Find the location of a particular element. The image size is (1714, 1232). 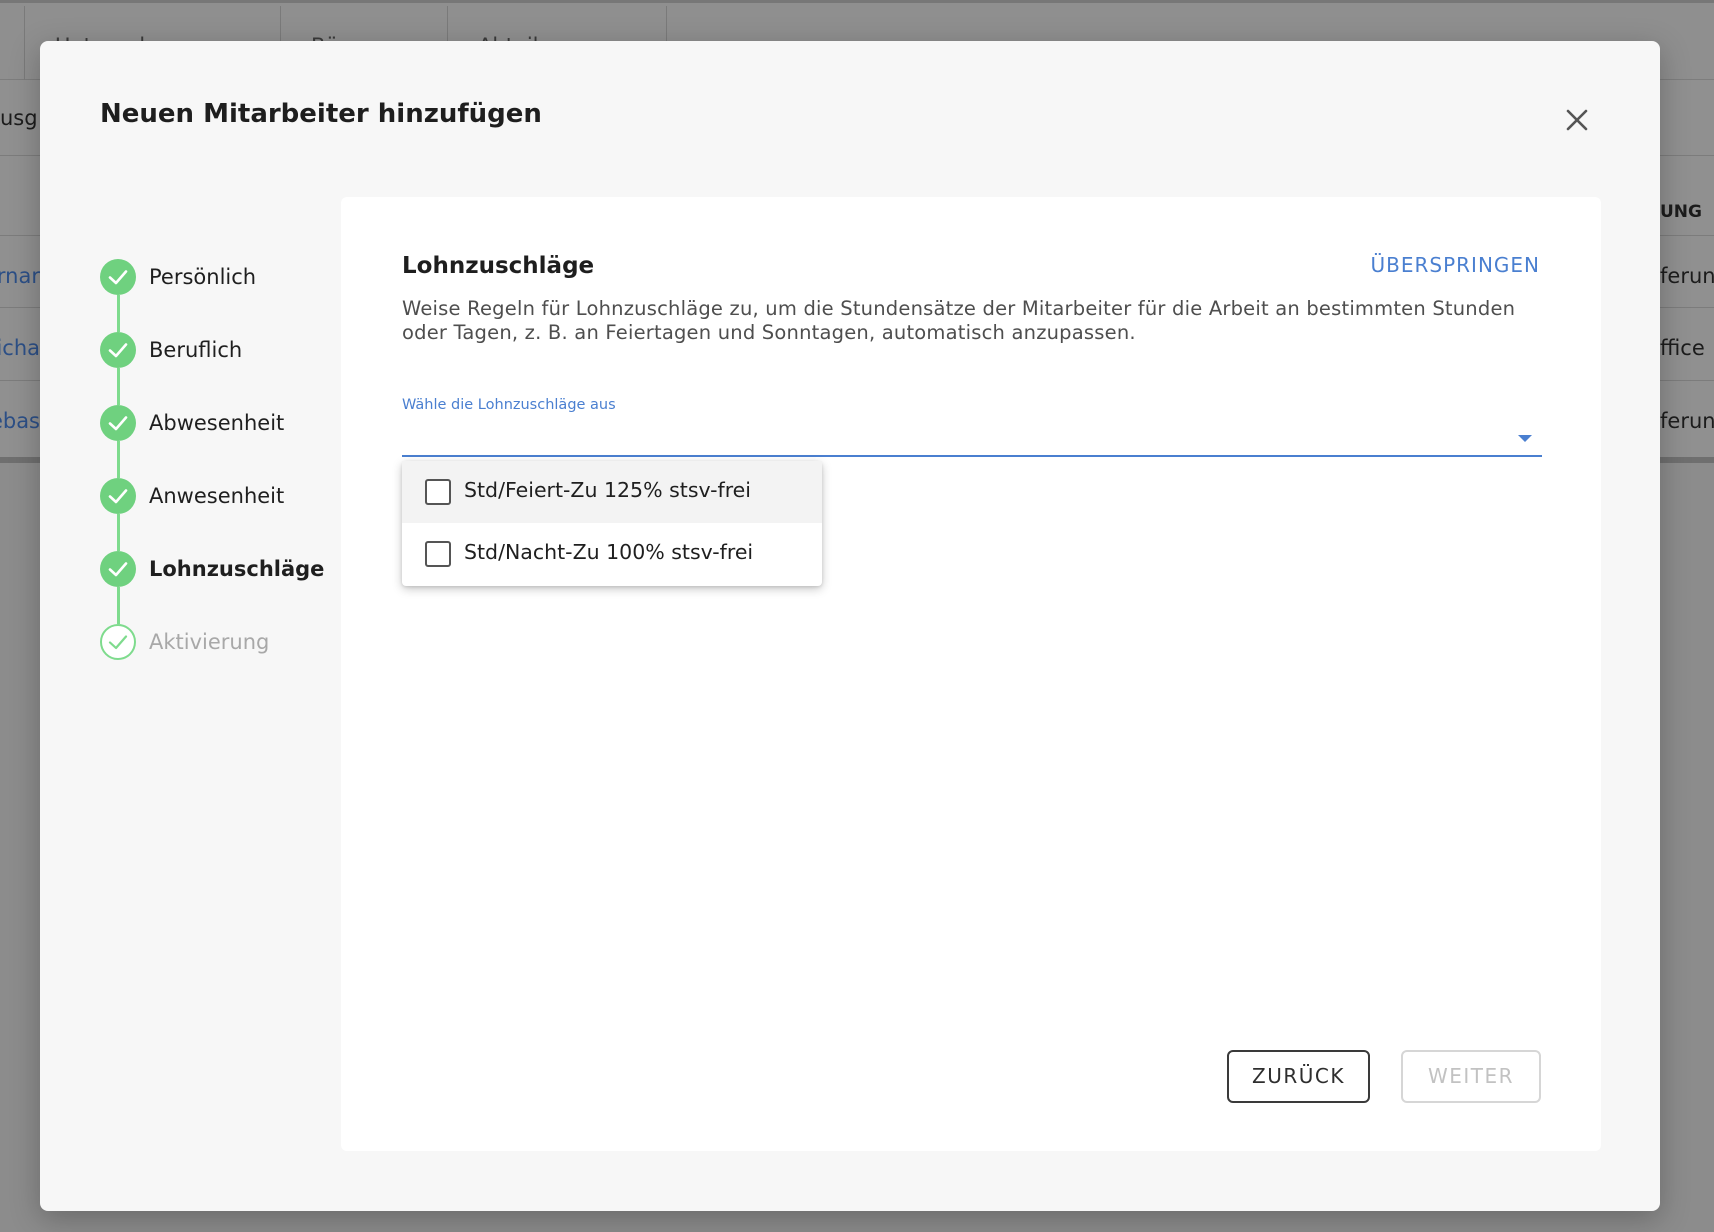

close-icon is located at coordinates (1577, 120).